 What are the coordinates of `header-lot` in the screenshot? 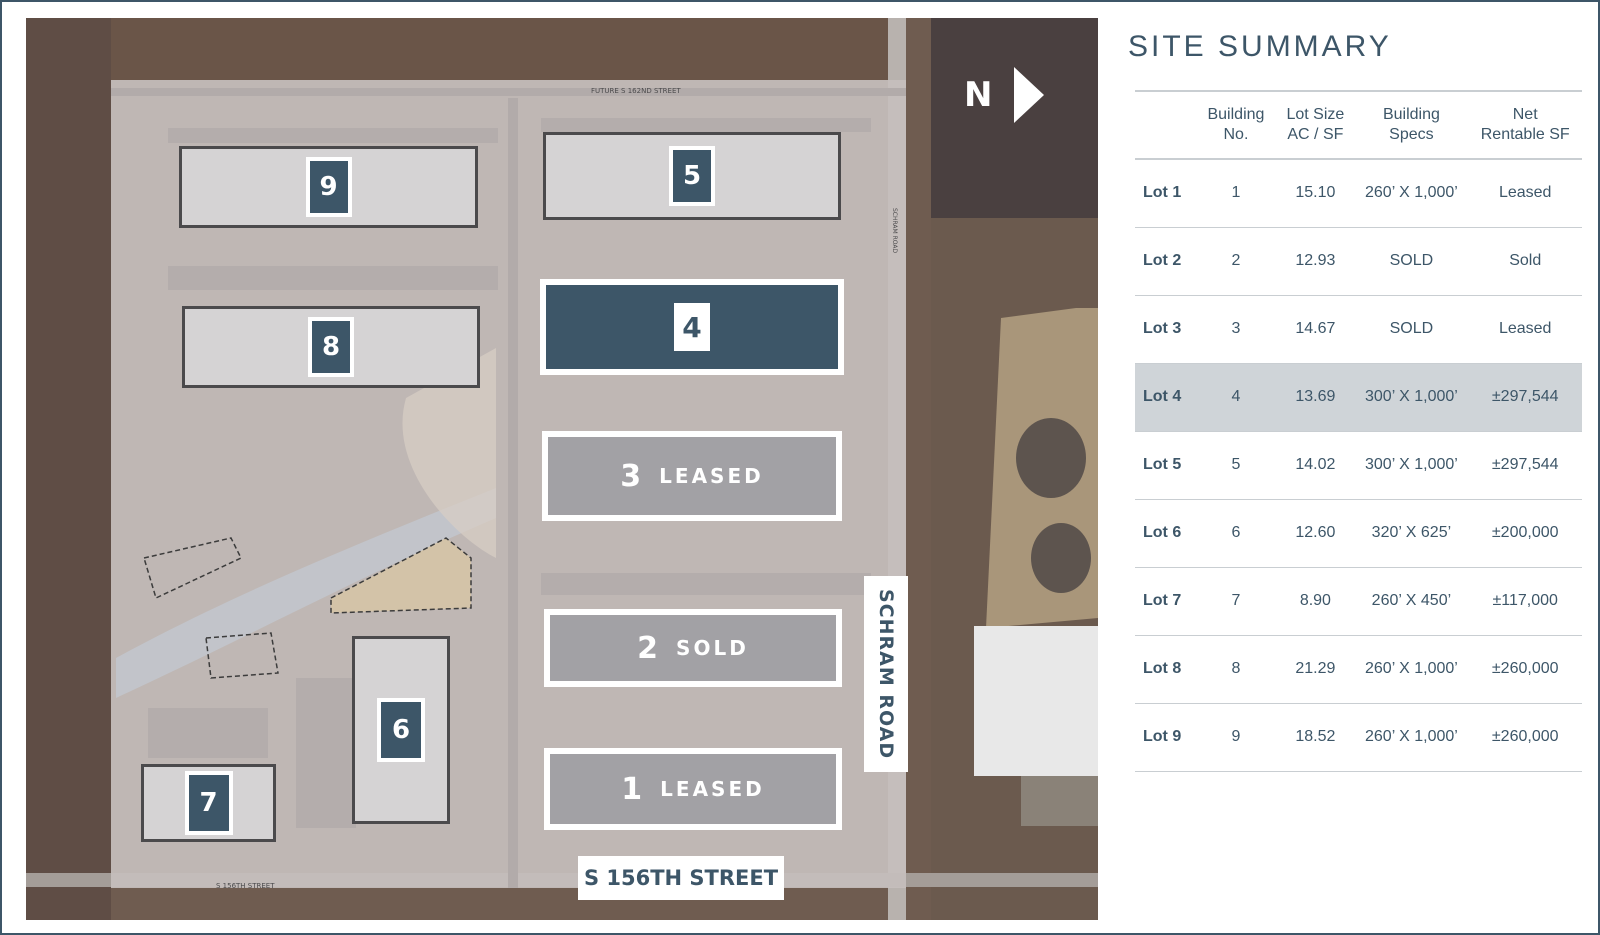 It's located at (1165, 125).